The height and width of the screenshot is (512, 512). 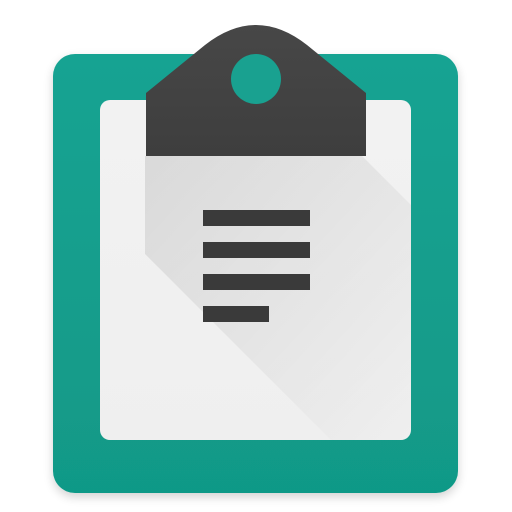 I want to click on clipboard-clip, so click(x=256, y=90).